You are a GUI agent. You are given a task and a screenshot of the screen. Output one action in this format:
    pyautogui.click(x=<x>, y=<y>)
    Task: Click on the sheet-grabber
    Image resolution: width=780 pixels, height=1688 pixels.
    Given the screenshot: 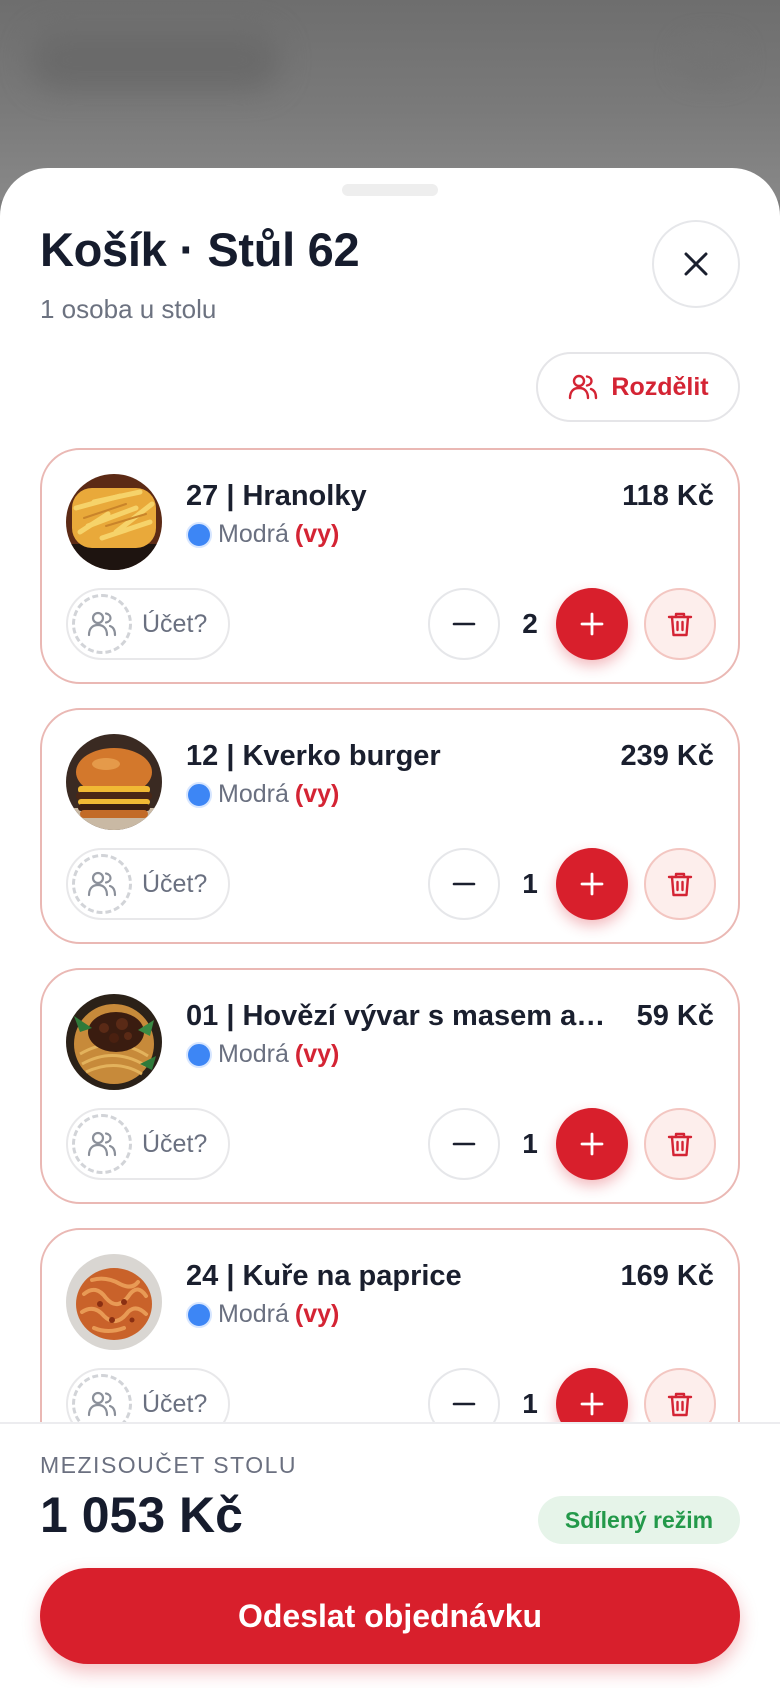 What is the action you would take?
    pyautogui.click(x=390, y=190)
    